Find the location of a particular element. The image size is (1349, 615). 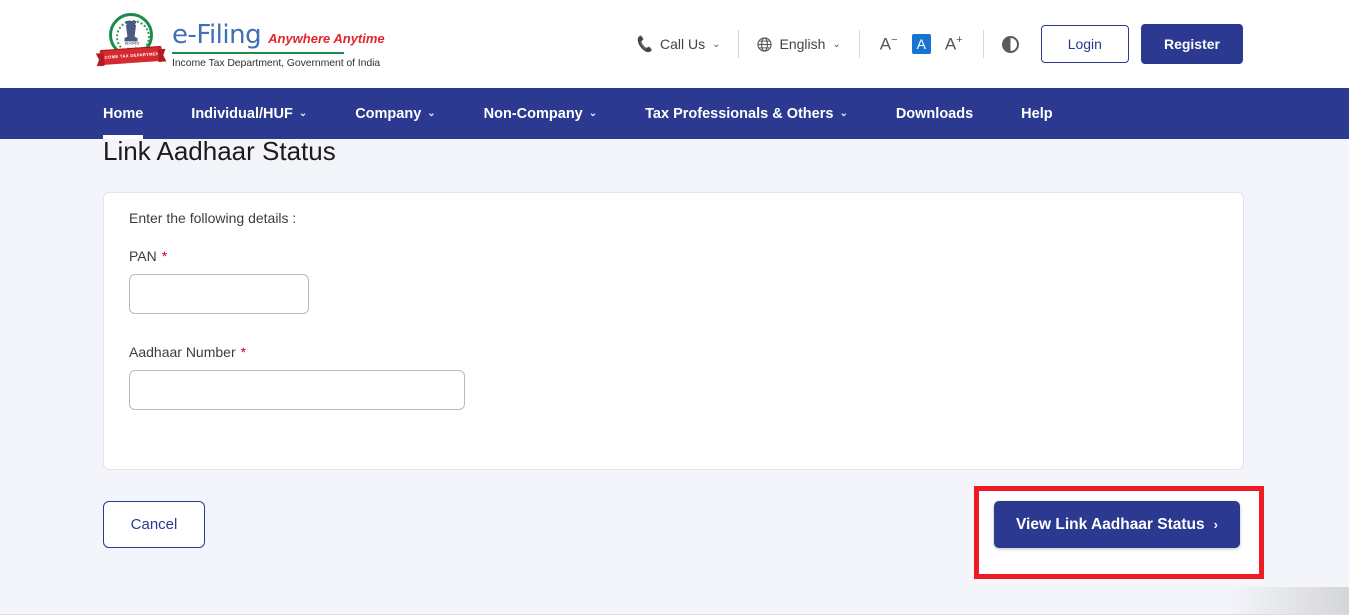

font-normal-button: A is located at coordinates (921, 44).